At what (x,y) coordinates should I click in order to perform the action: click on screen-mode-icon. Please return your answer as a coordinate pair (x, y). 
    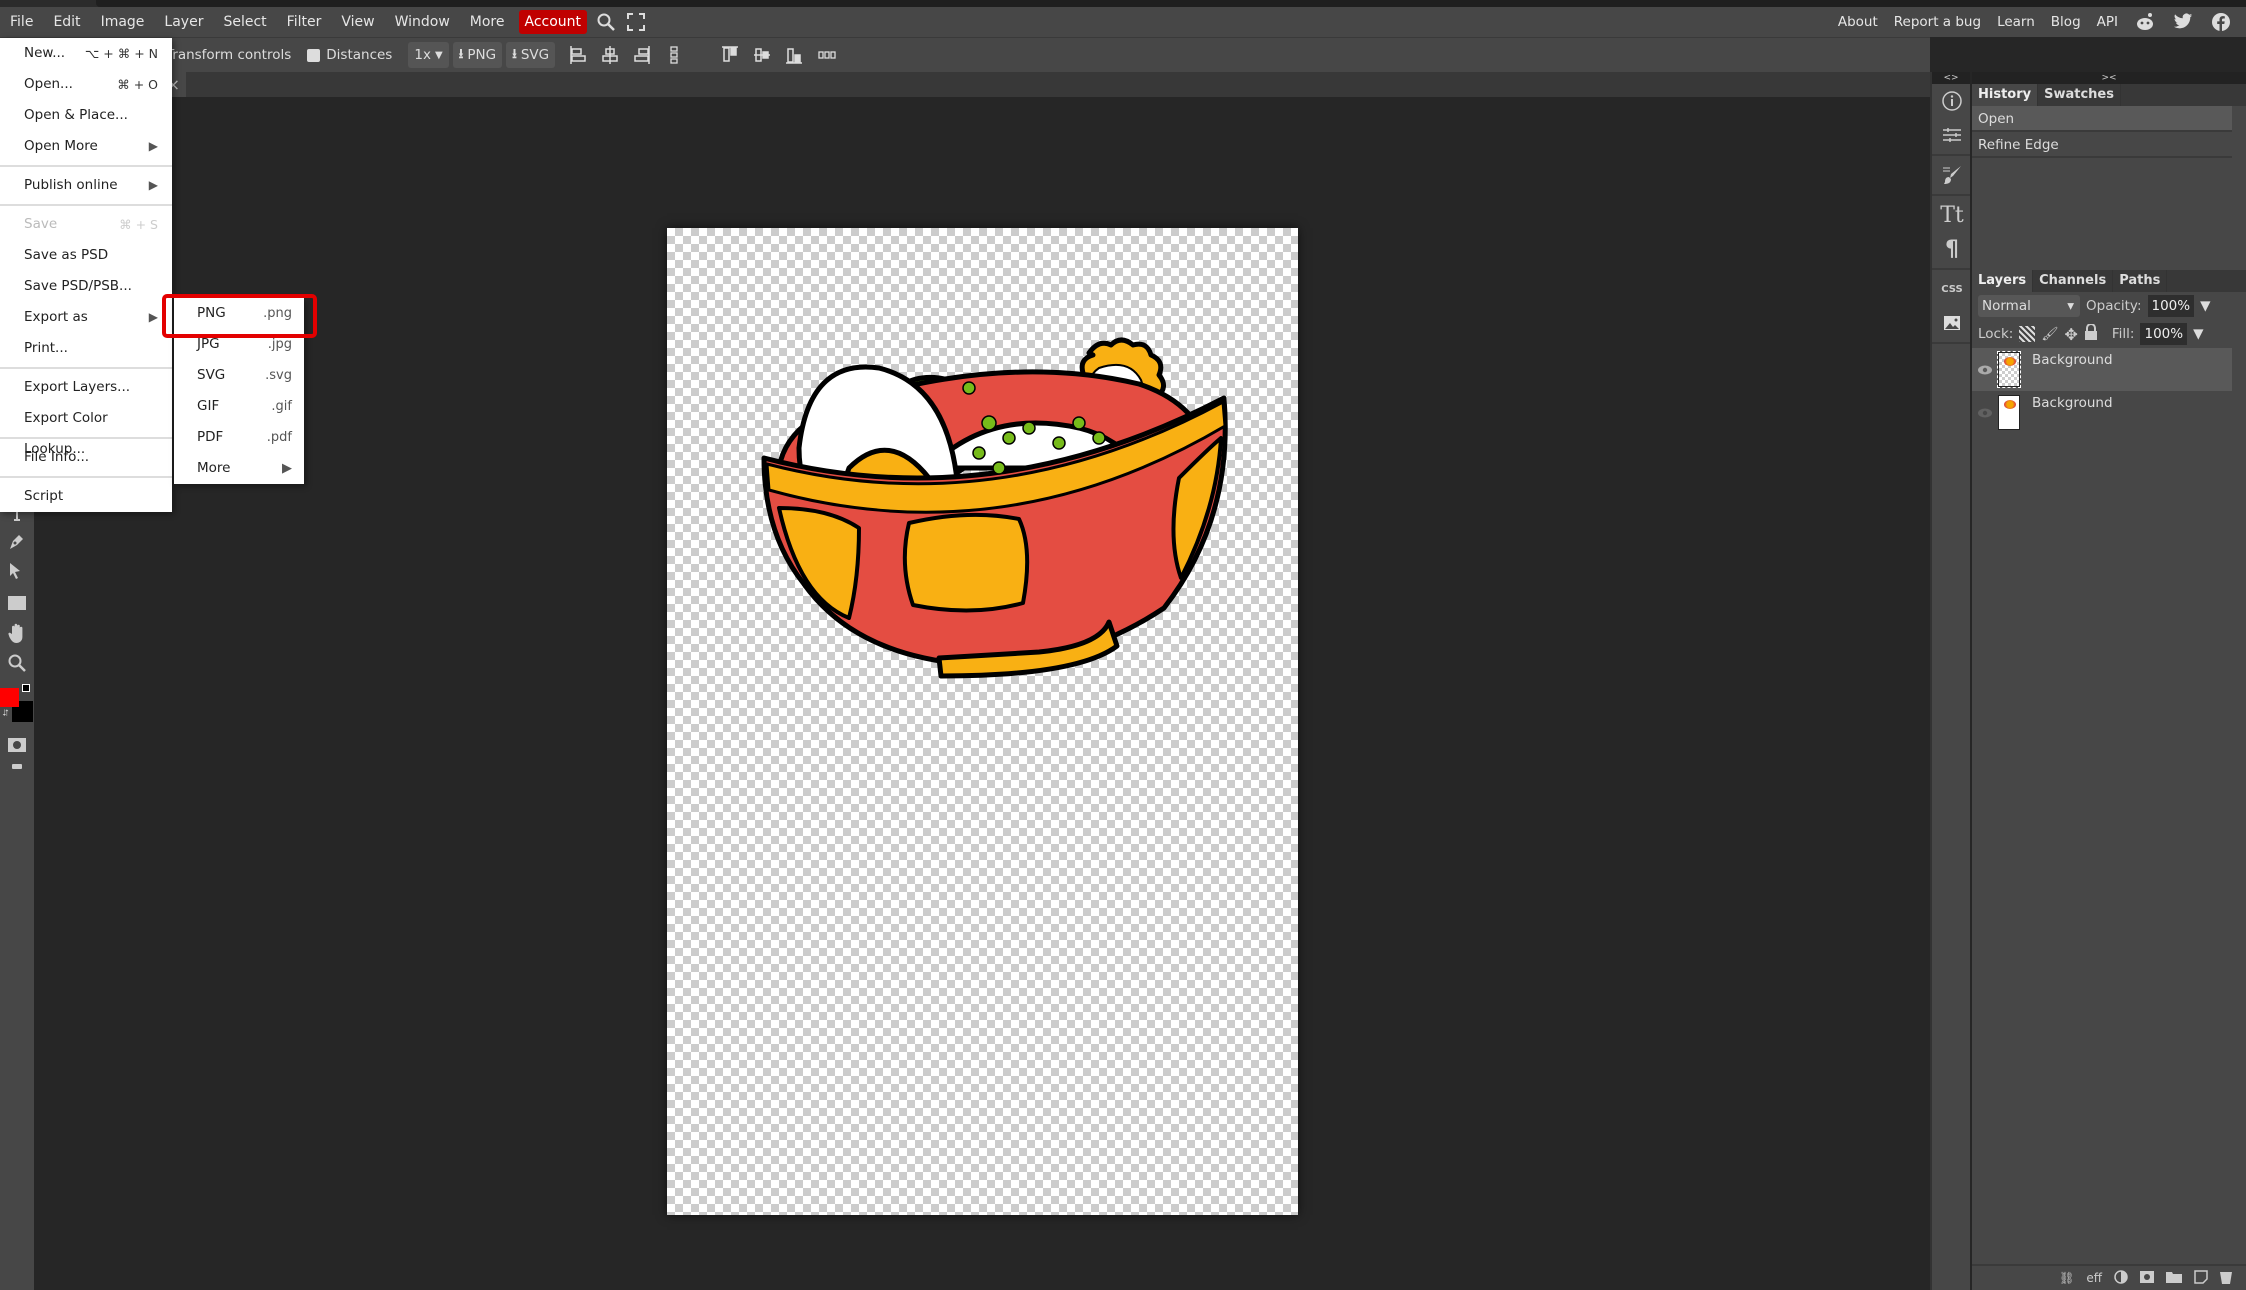
    Looking at the image, I should click on (17, 767).